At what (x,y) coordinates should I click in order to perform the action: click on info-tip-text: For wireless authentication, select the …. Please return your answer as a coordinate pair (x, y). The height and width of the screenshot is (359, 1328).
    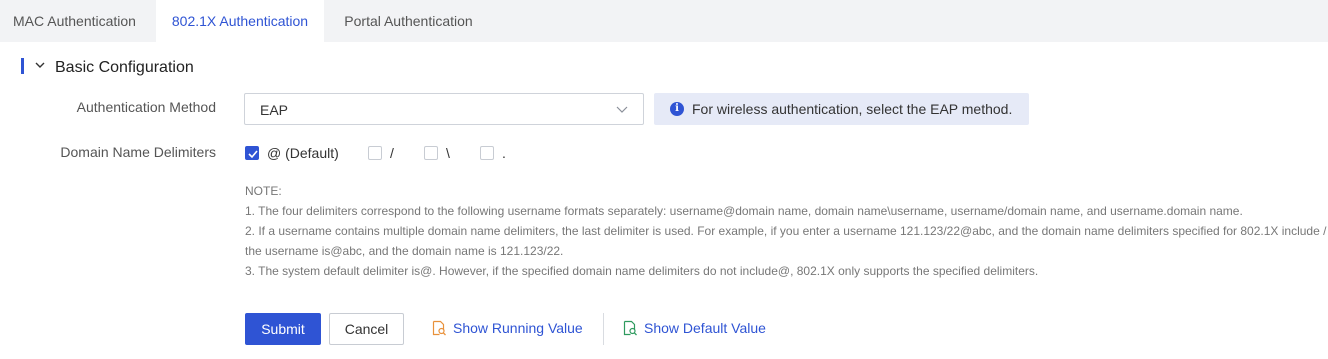
    Looking at the image, I should click on (852, 109).